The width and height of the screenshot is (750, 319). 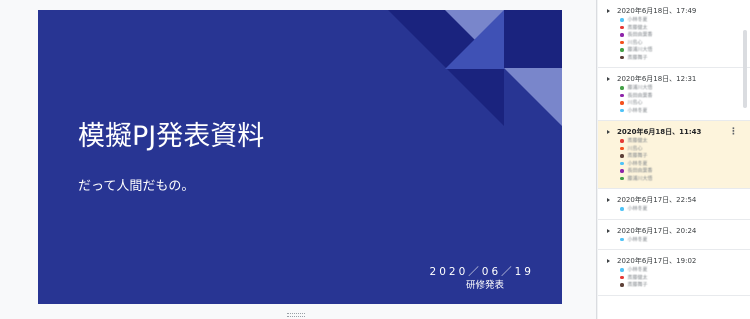 I want to click on version-item: 2020年6月17日、22:54 小林冬夏, so click(x=674, y=204).